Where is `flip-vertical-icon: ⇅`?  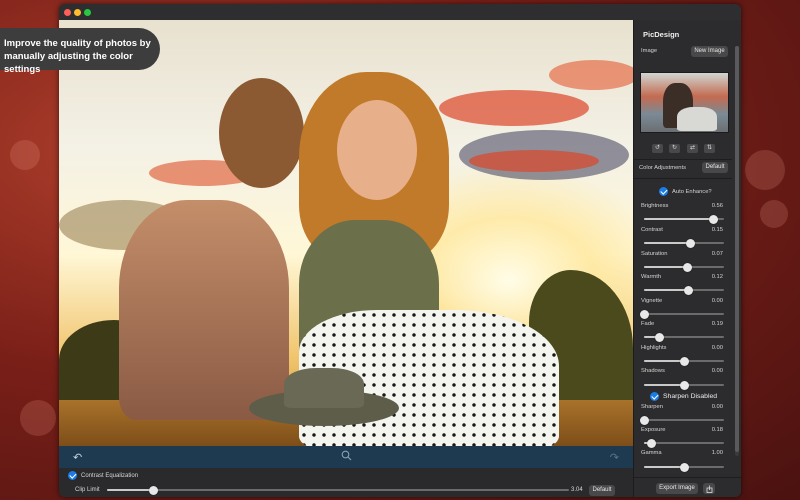
flip-vertical-icon: ⇅ is located at coordinates (709, 148).